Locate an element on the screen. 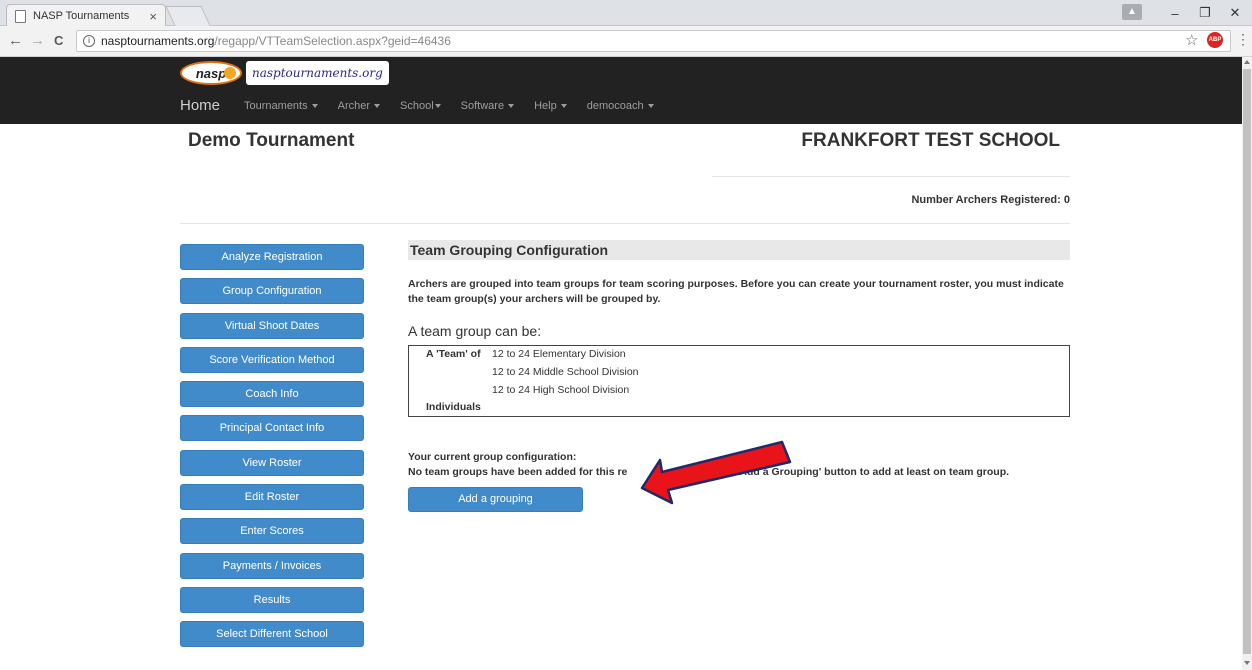 The width and height of the screenshot is (1252, 670). view-roster-button: View Roster is located at coordinates (272, 462).